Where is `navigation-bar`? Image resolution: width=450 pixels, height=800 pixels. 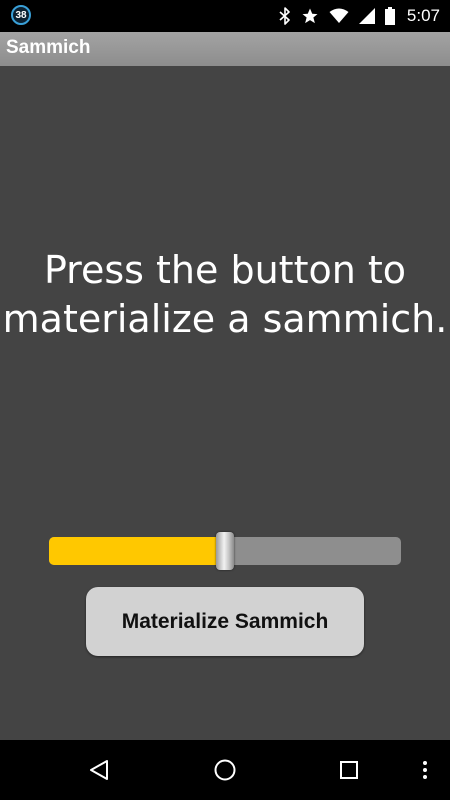 navigation-bar is located at coordinates (225, 770).